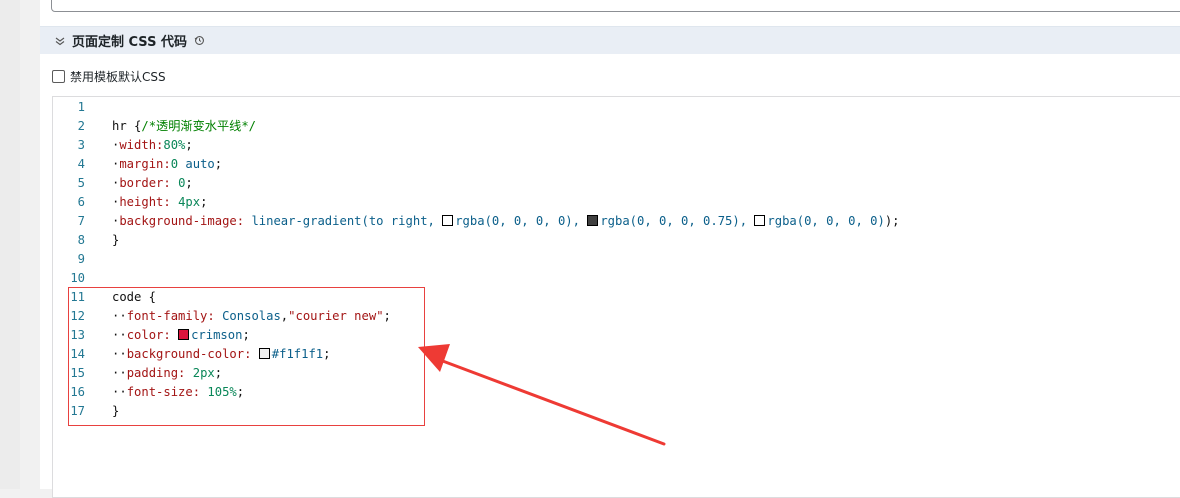 This screenshot has height=498, width=1180. I want to click on annotation-arrow, so click(542, 395).